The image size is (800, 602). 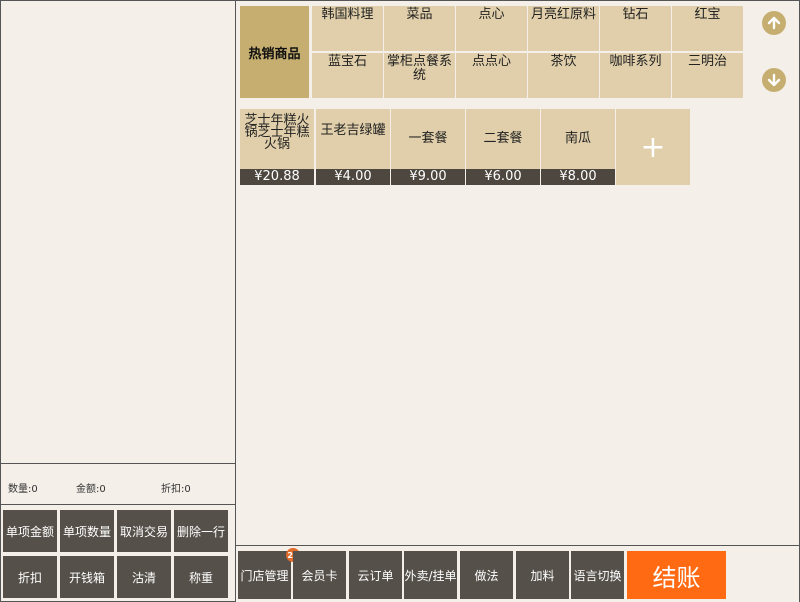 I want to click on open-cash-drawer-button: 开钱箱, so click(x=87, y=577).